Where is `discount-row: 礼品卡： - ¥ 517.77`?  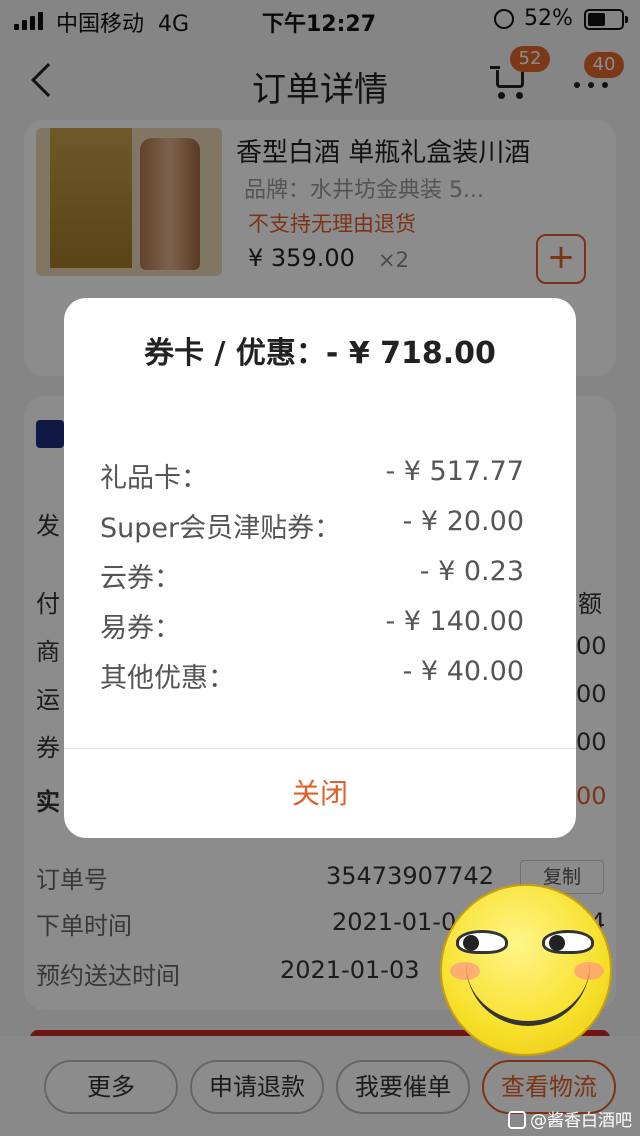 discount-row: 礼品卡： - ¥ 517.77 is located at coordinates (312, 476).